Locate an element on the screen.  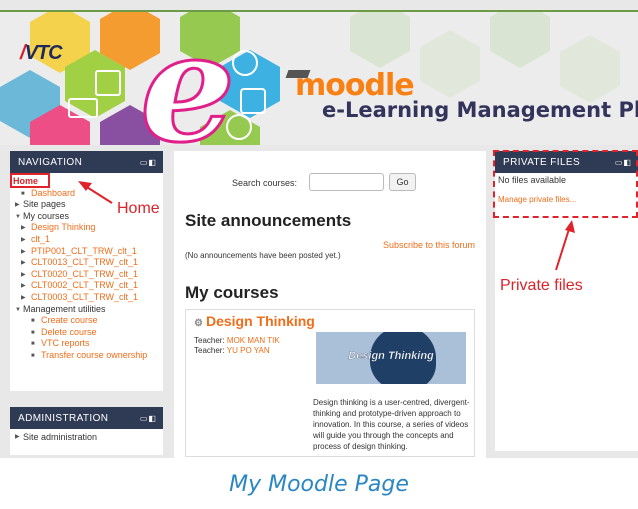
administration-title: ADMINISTRATION is located at coordinates (63, 418).